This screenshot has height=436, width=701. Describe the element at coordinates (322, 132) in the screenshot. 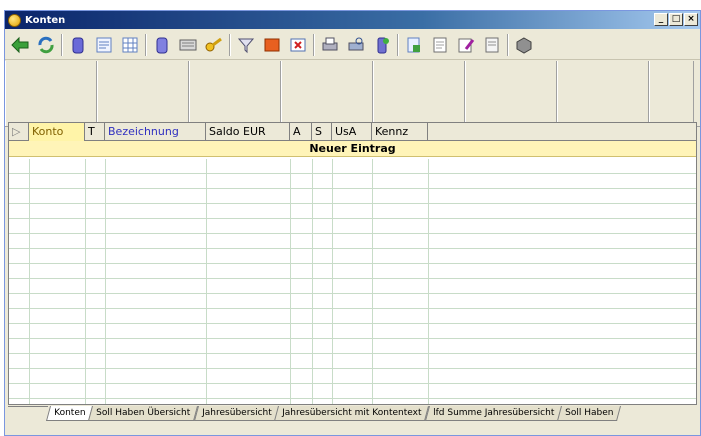

I see `column-header-s: S` at that location.